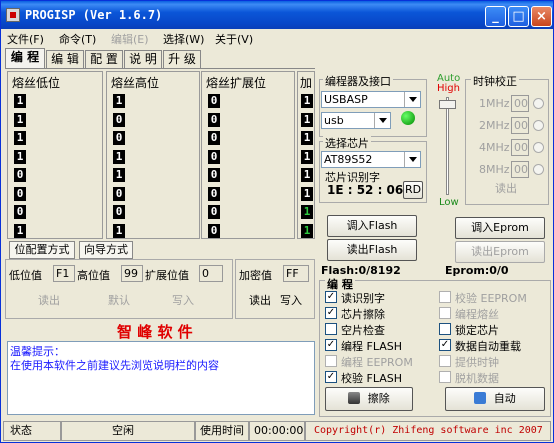 The image size is (554, 443). What do you see at coordinates (25, 58) in the screenshot?
I see `tab-program: 编 程` at bounding box center [25, 58].